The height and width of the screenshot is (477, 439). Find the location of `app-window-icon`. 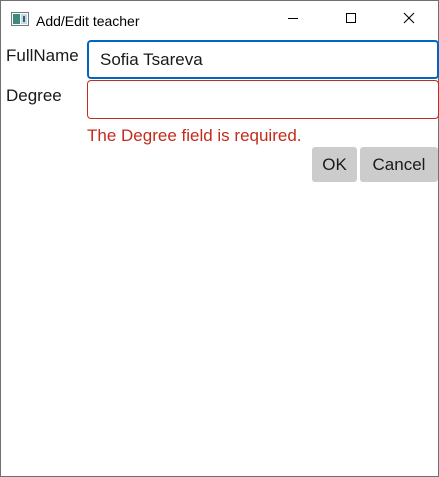

app-window-icon is located at coordinates (20, 19).